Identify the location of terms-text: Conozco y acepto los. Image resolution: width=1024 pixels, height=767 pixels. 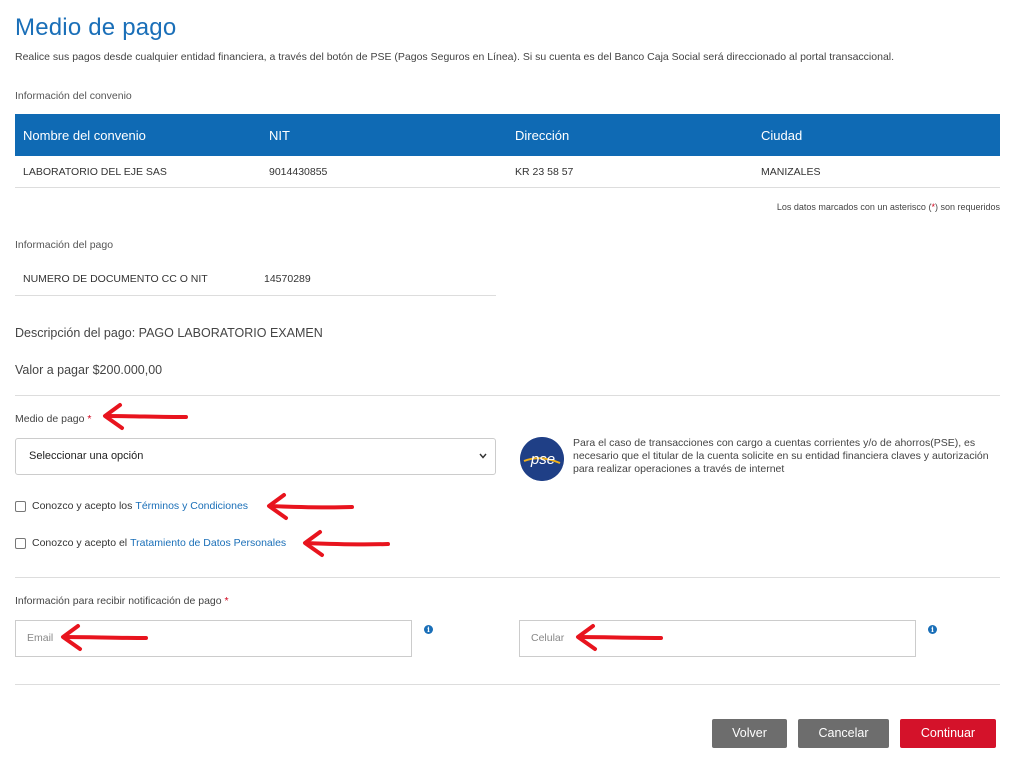
(82, 506).